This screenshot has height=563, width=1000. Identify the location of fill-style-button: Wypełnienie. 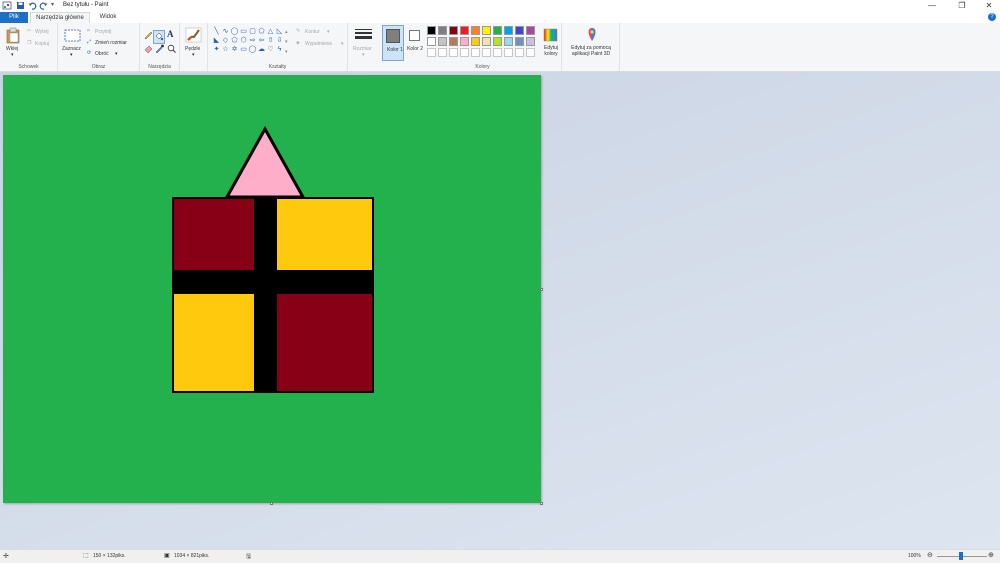
(318, 44).